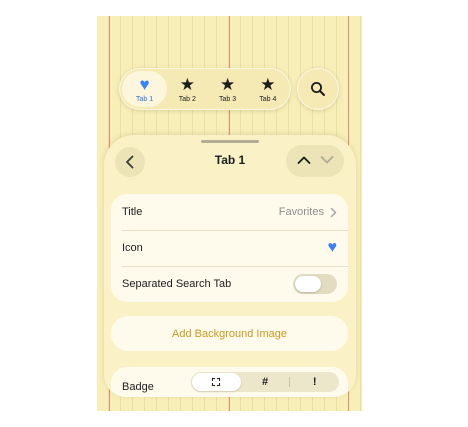 The width and height of the screenshot is (468, 427). Describe the element at coordinates (230, 141) in the screenshot. I see `sheet-grabber` at that location.